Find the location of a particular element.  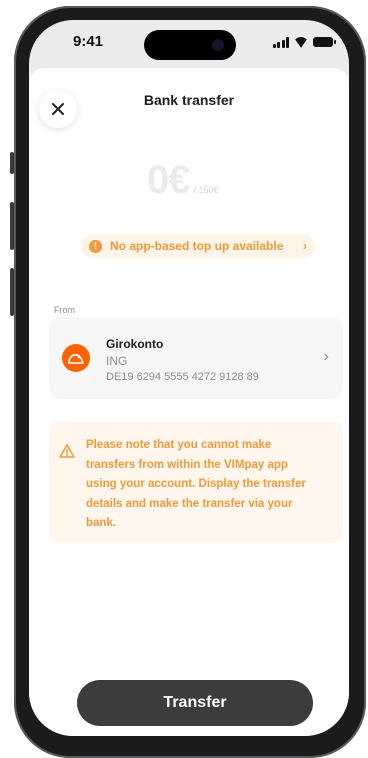

no-top-up-info-pill: ! No app-based top up available › is located at coordinates (198, 246).